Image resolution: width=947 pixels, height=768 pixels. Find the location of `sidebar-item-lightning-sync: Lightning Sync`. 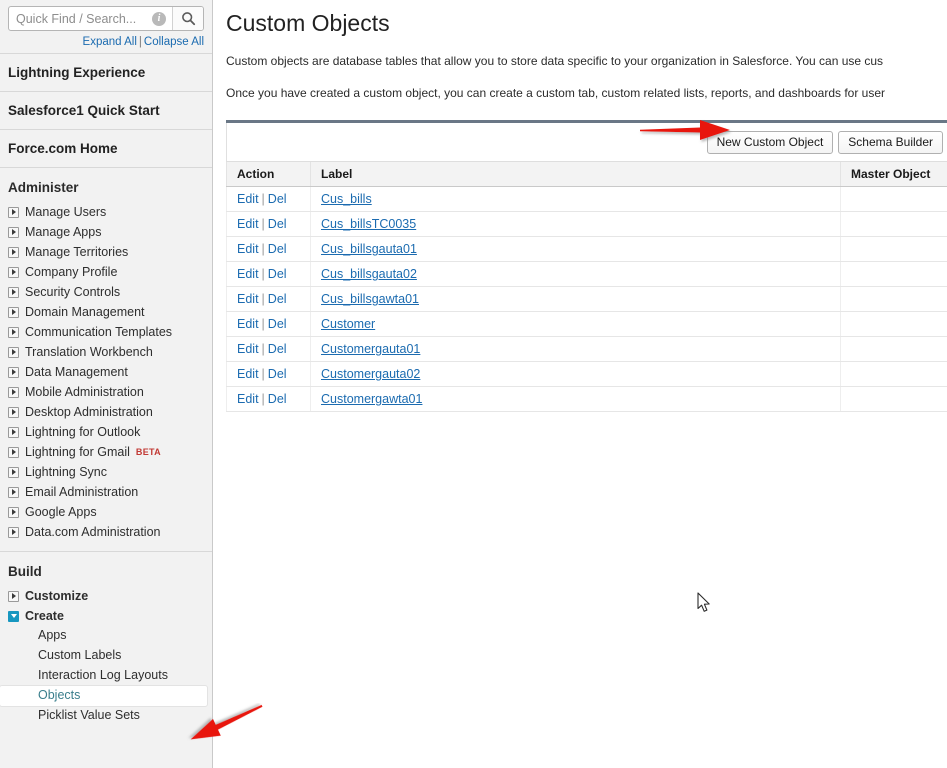

sidebar-item-lightning-sync: Lightning Sync is located at coordinates (106, 472).